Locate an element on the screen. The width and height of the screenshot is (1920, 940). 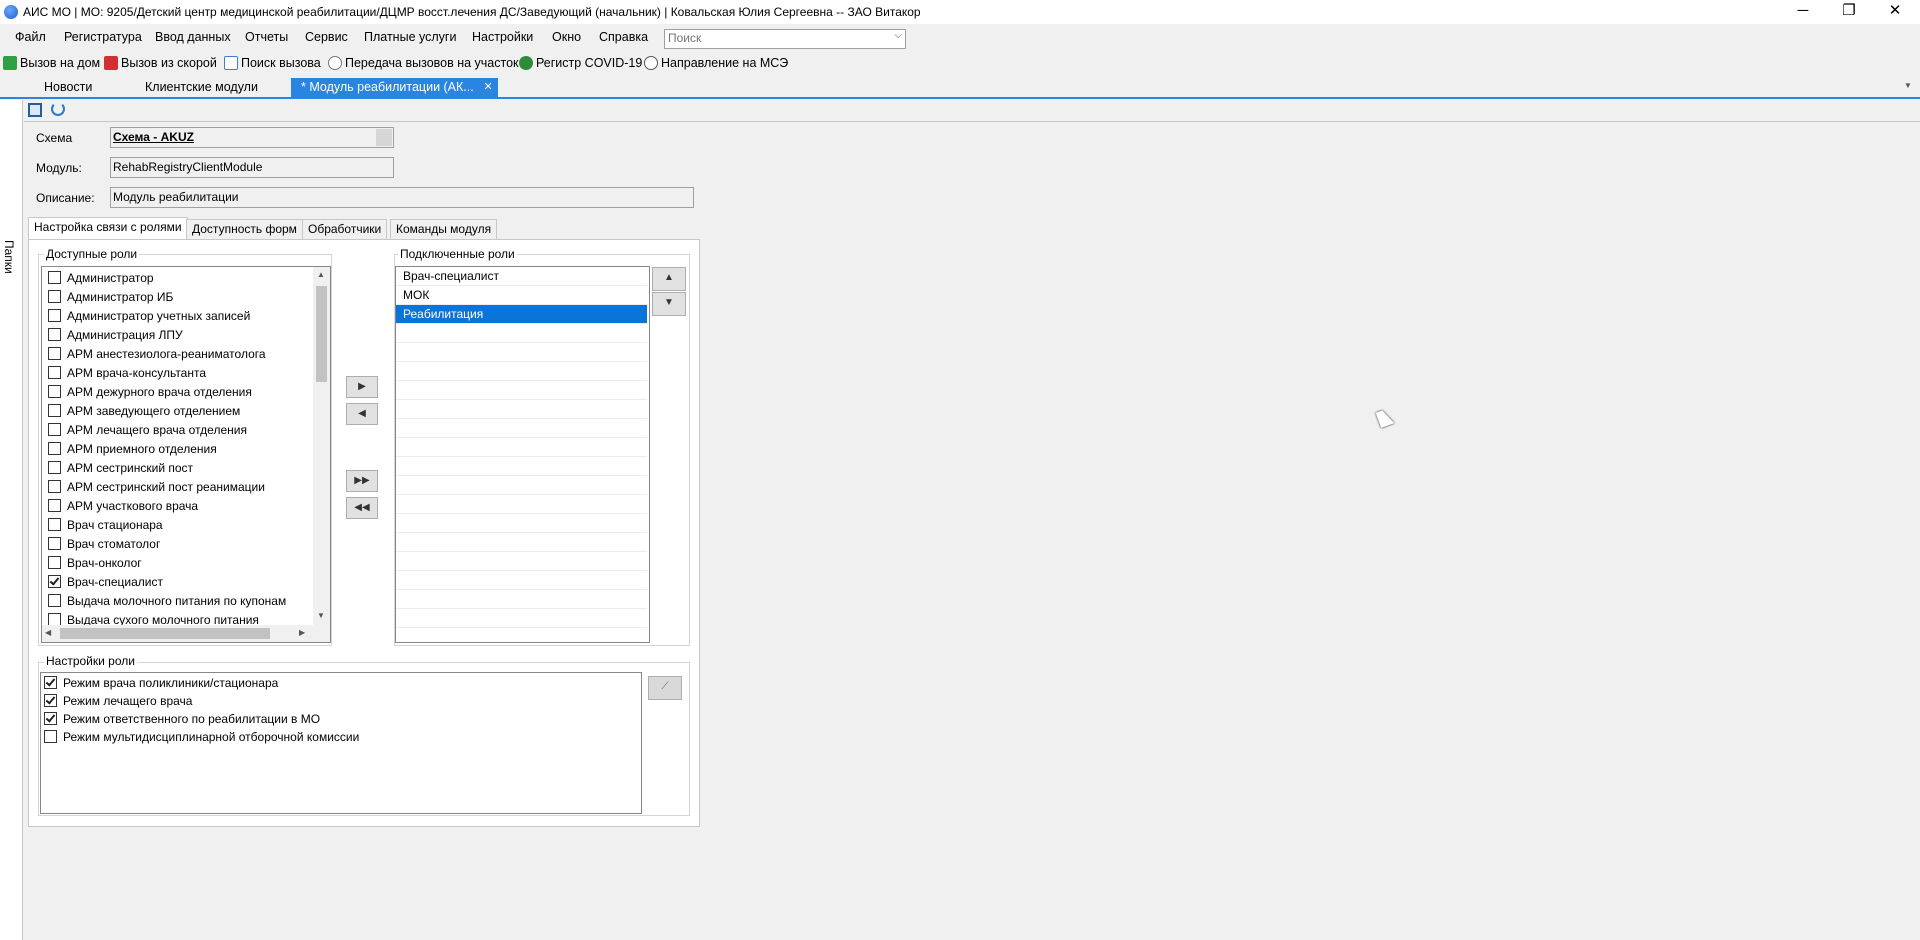
home-call-button: Вызов на дом is located at coordinates (51, 63).